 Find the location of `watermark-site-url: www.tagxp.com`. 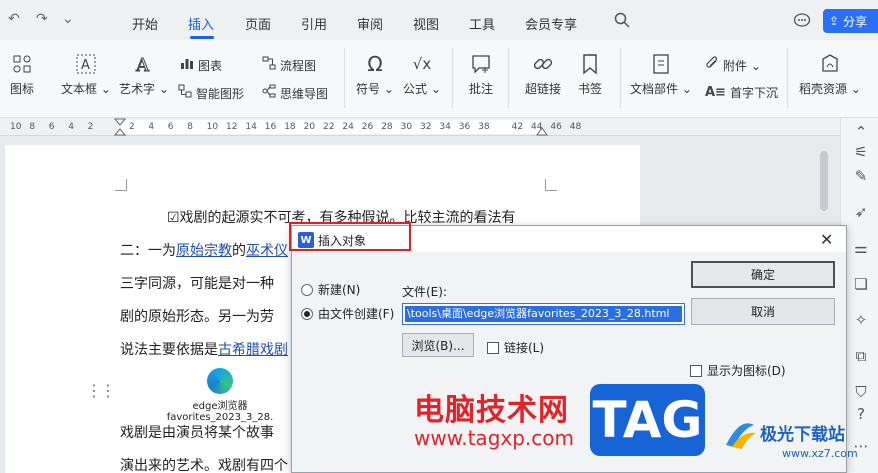

watermark-site-url: www.tagxp.com is located at coordinates (494, 438).